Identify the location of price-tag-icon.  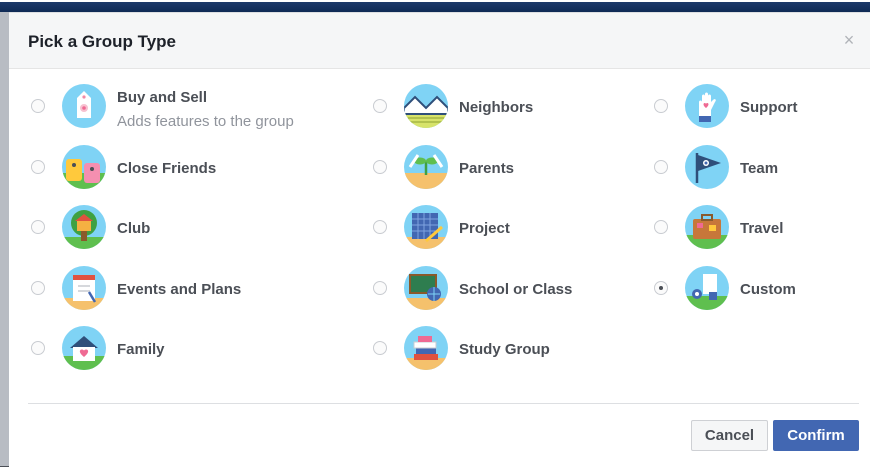
(84, 106).